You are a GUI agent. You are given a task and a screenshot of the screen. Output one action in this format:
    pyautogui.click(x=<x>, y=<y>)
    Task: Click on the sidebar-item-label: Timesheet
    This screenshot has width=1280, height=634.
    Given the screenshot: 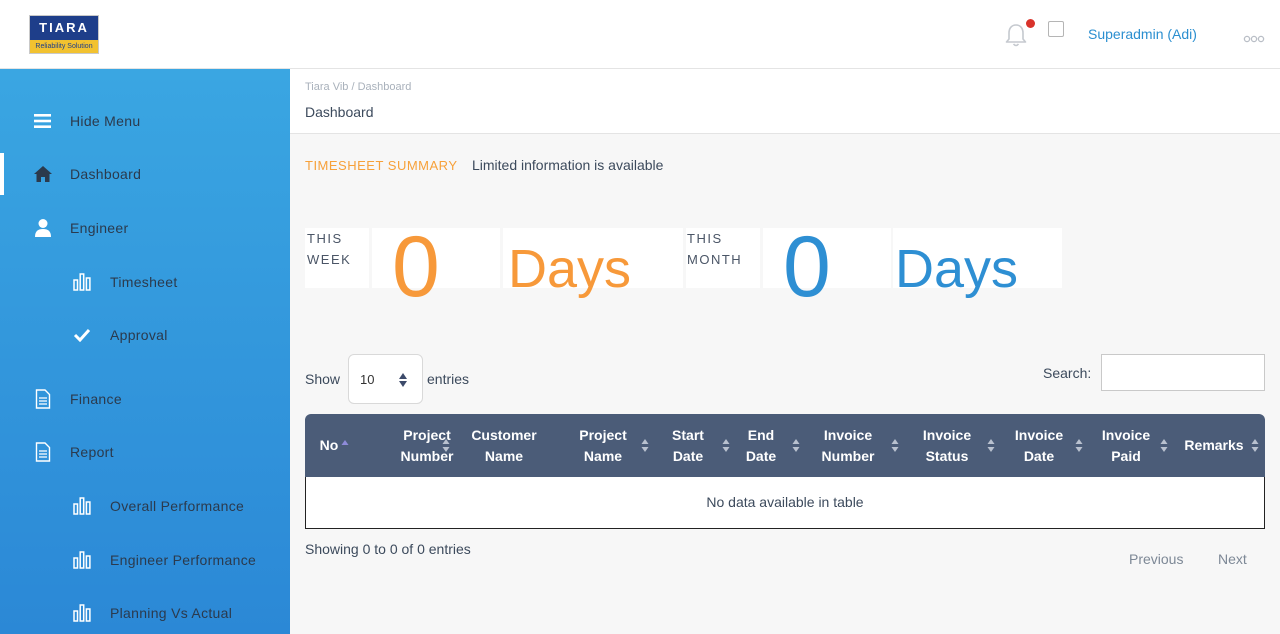 What is the action you would take?
    pyautogui.click(x=144, y=282)
    